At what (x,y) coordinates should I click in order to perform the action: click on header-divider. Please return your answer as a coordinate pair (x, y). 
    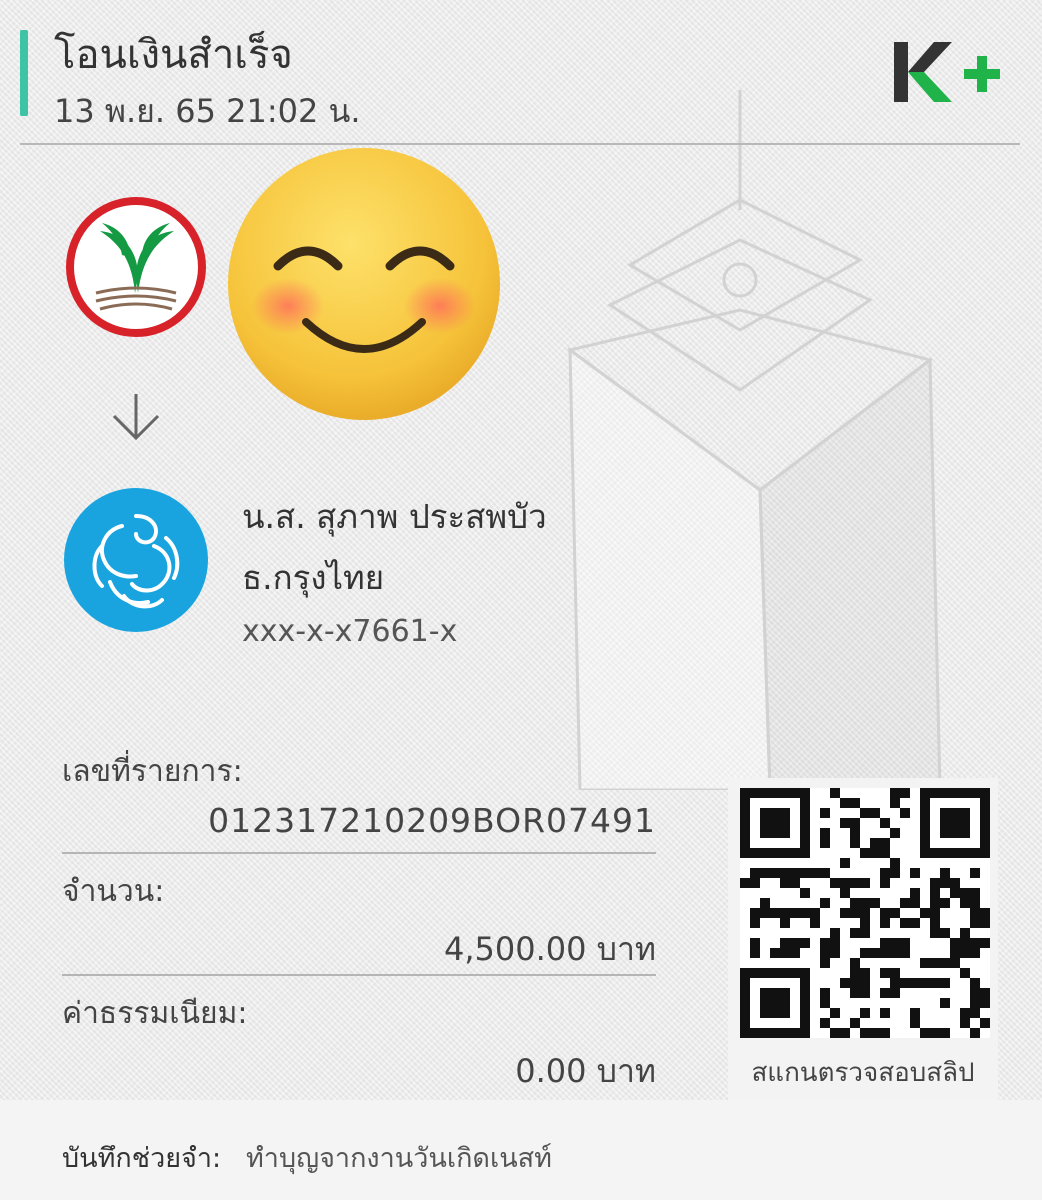
    Looking at the image, I should click on (520, 144).